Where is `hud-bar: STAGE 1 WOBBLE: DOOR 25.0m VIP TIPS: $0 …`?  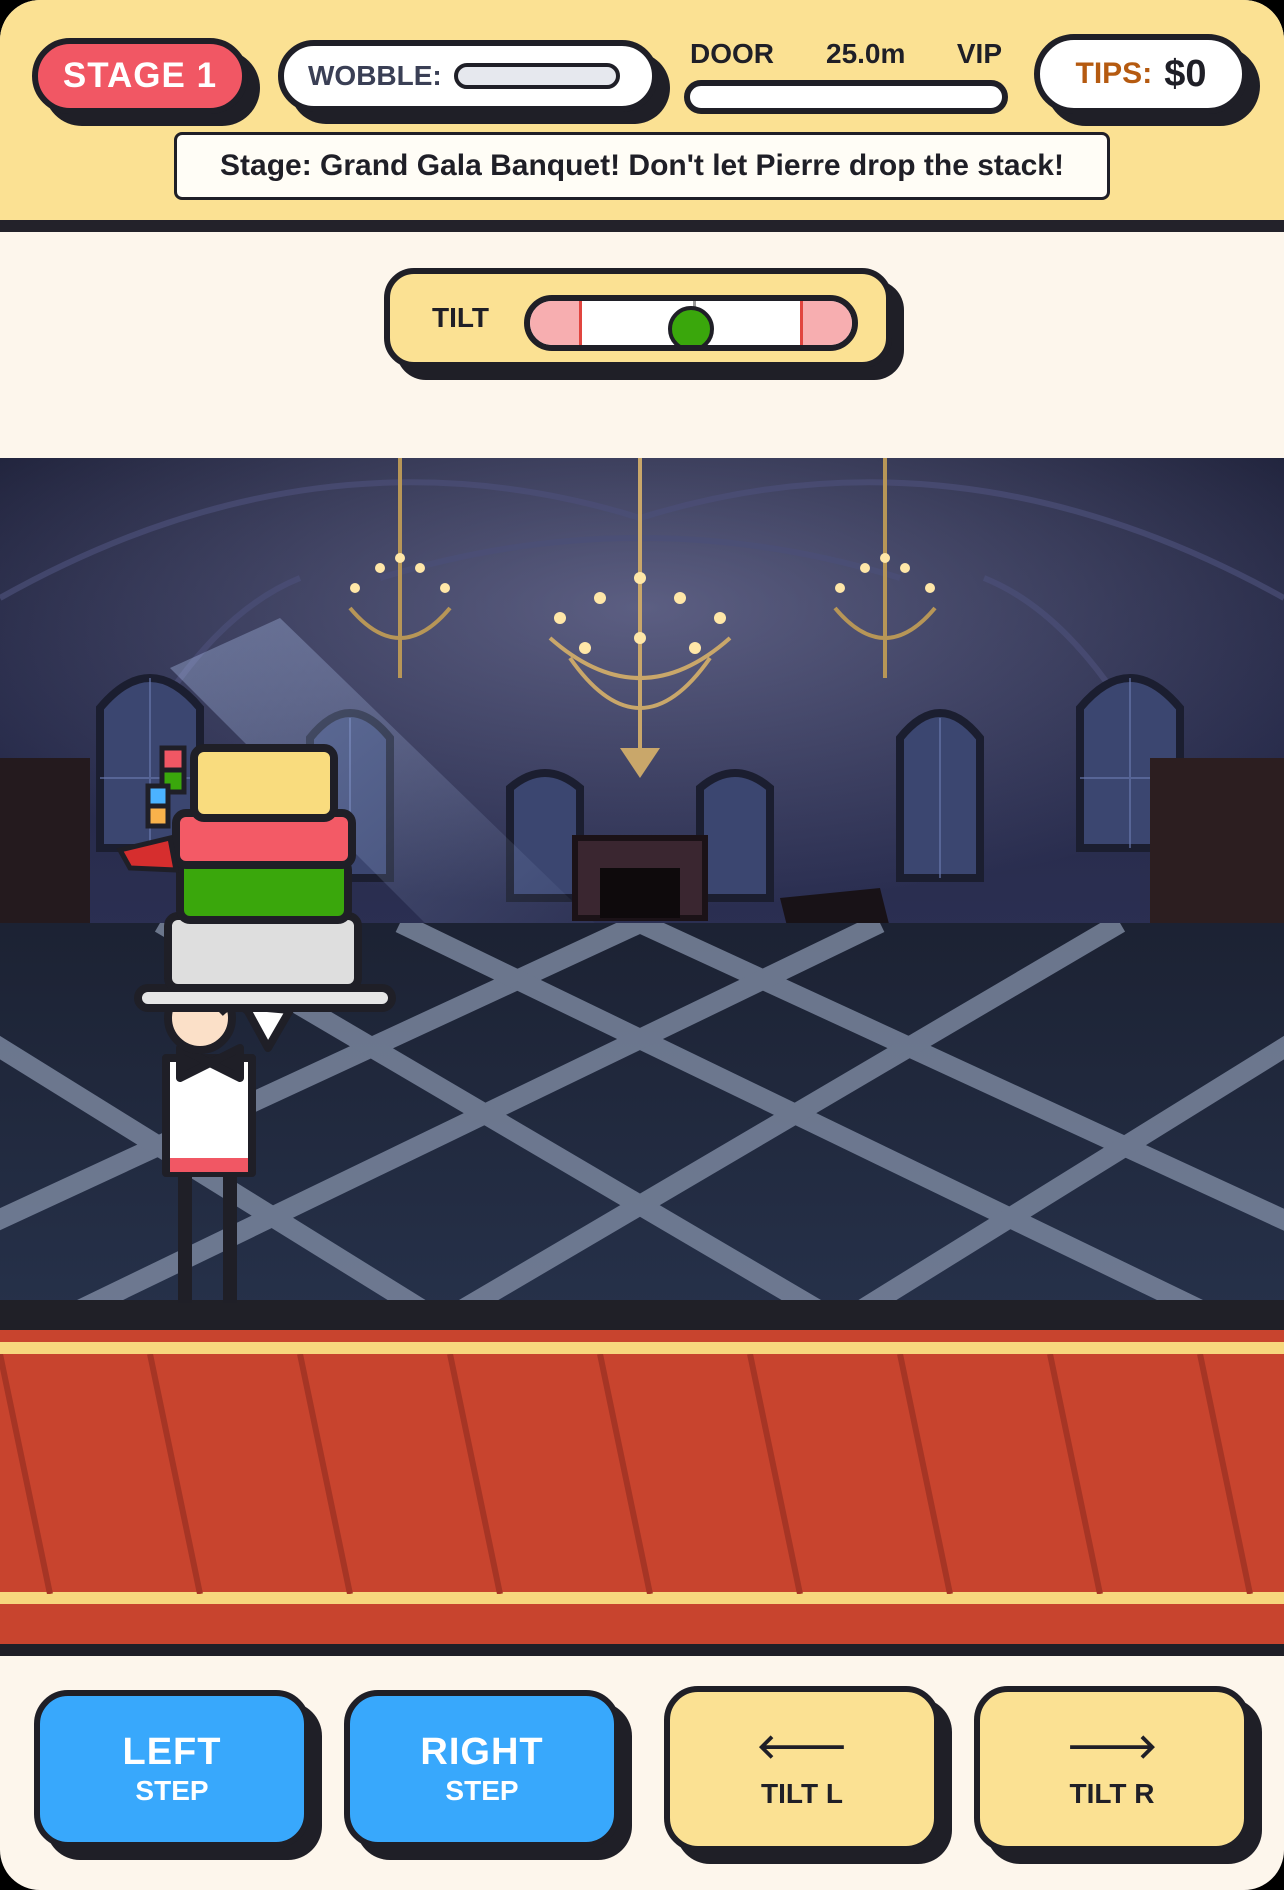
hud-bar: STAGE 1 WOBBLE: DOOR 25.0m VIP TIPS: $0 … is located at coordinates (642, 116).